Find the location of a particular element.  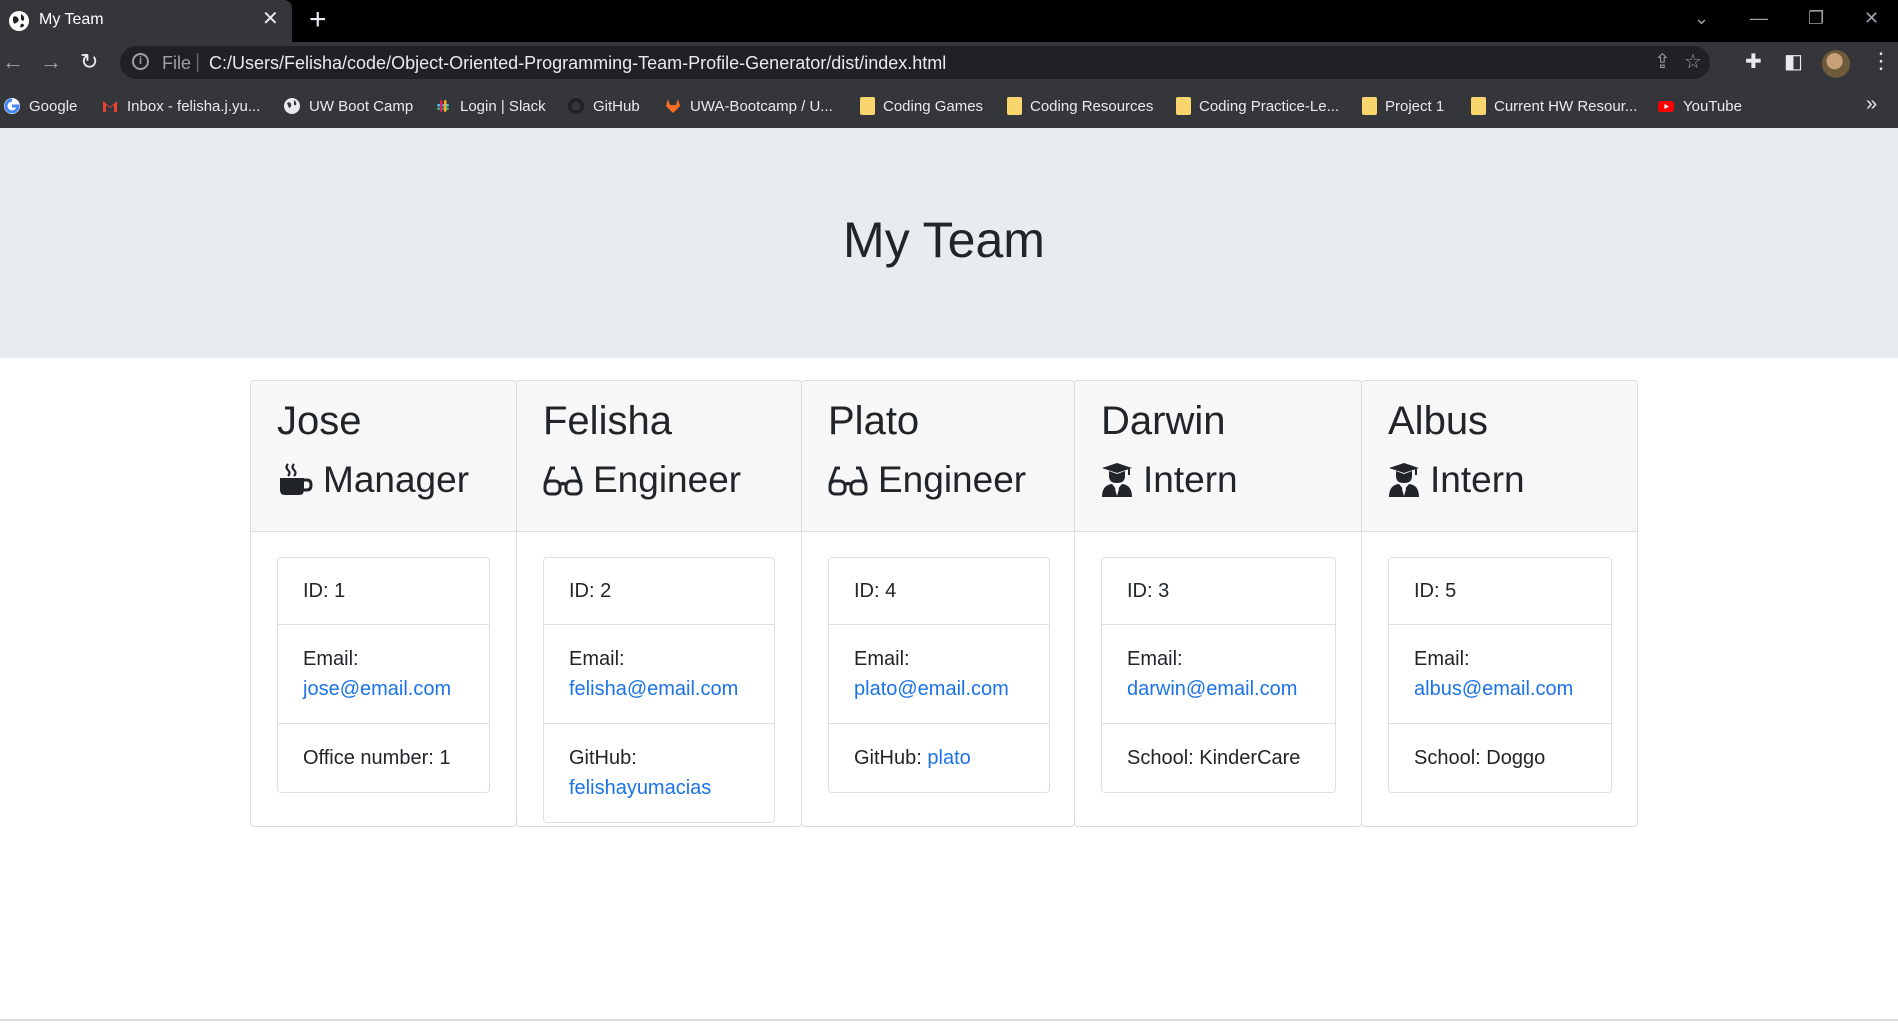

email-link: felisha@email.com is located at coordinates (653, 689).